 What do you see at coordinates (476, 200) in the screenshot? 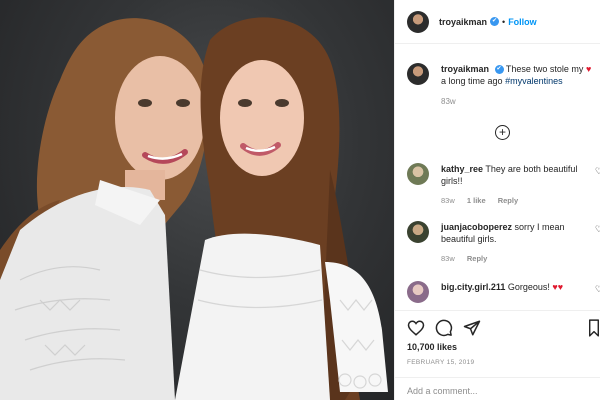
I see `comment-likes: 1 like` at bounding box center [476, 200].